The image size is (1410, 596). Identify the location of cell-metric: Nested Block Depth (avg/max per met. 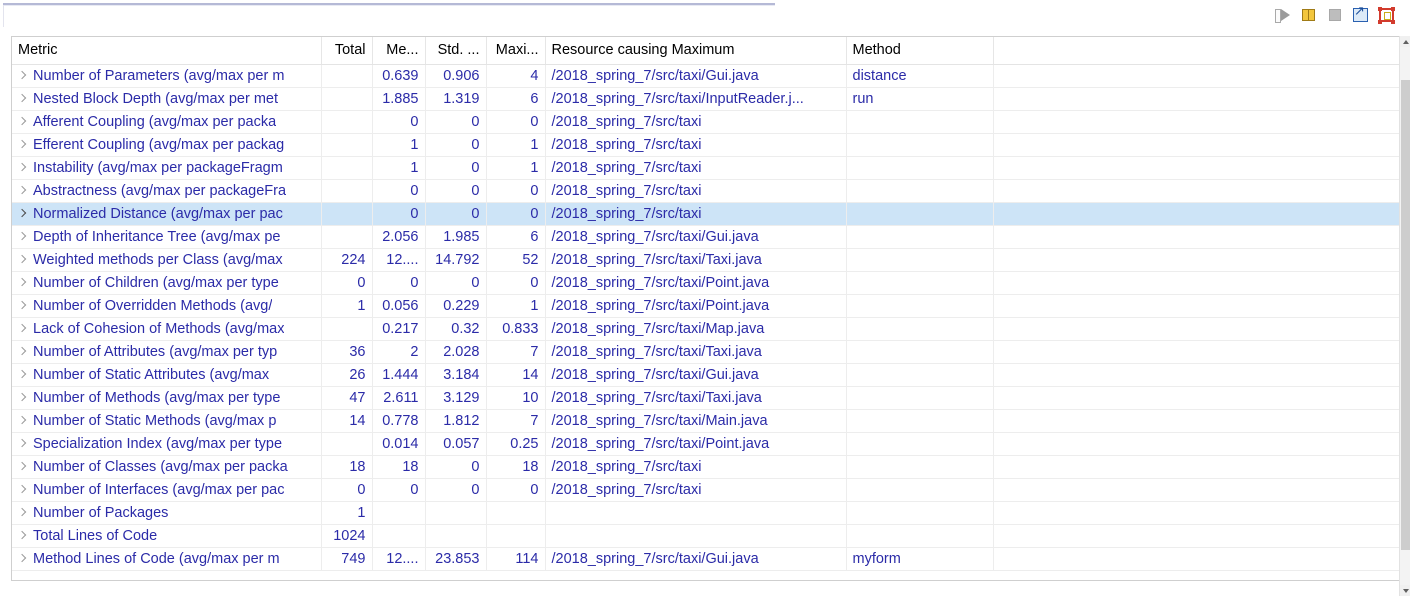
(167, 99).